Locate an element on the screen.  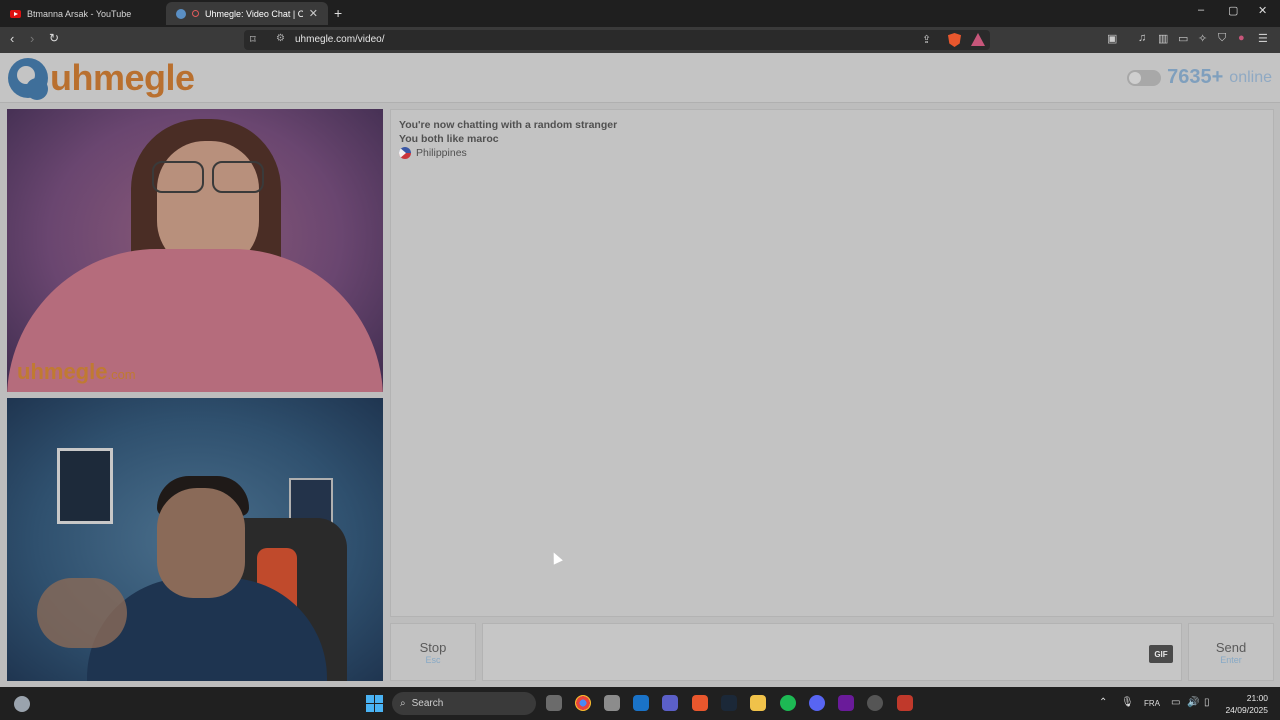
windows-taskbar: ⌕ Search ⌃ 🎙 FRA ▭ 🔊 ▯ 21:00 24/09/2025 is located at coordinates (640, 703).